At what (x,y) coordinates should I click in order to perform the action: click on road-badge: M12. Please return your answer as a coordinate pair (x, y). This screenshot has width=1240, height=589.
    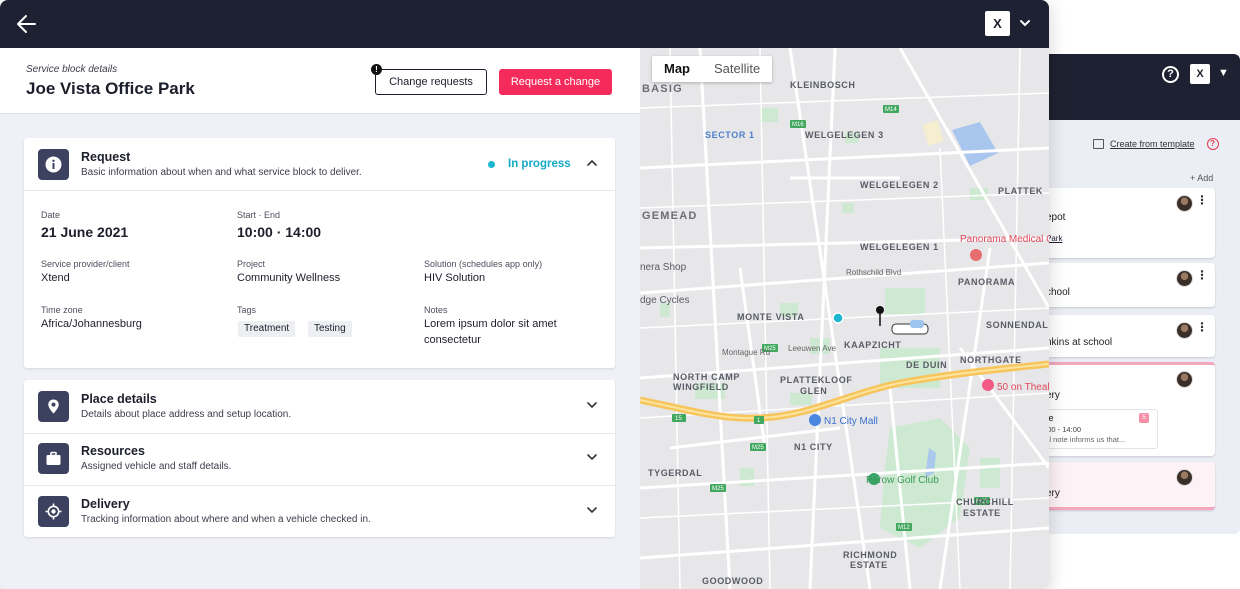
    Looking at the image, I should click on (904, 528).